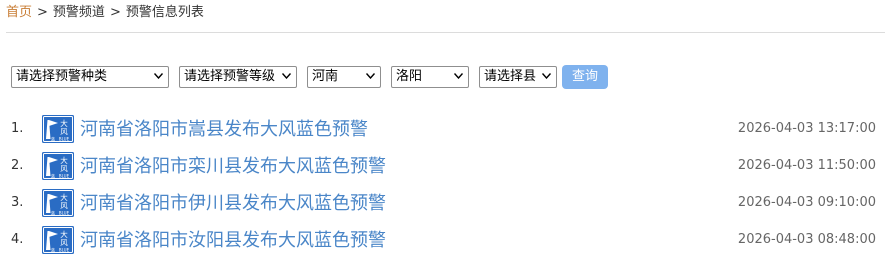  I want to click on warning-level-select: 请选择预警等级, so click(238, 77).